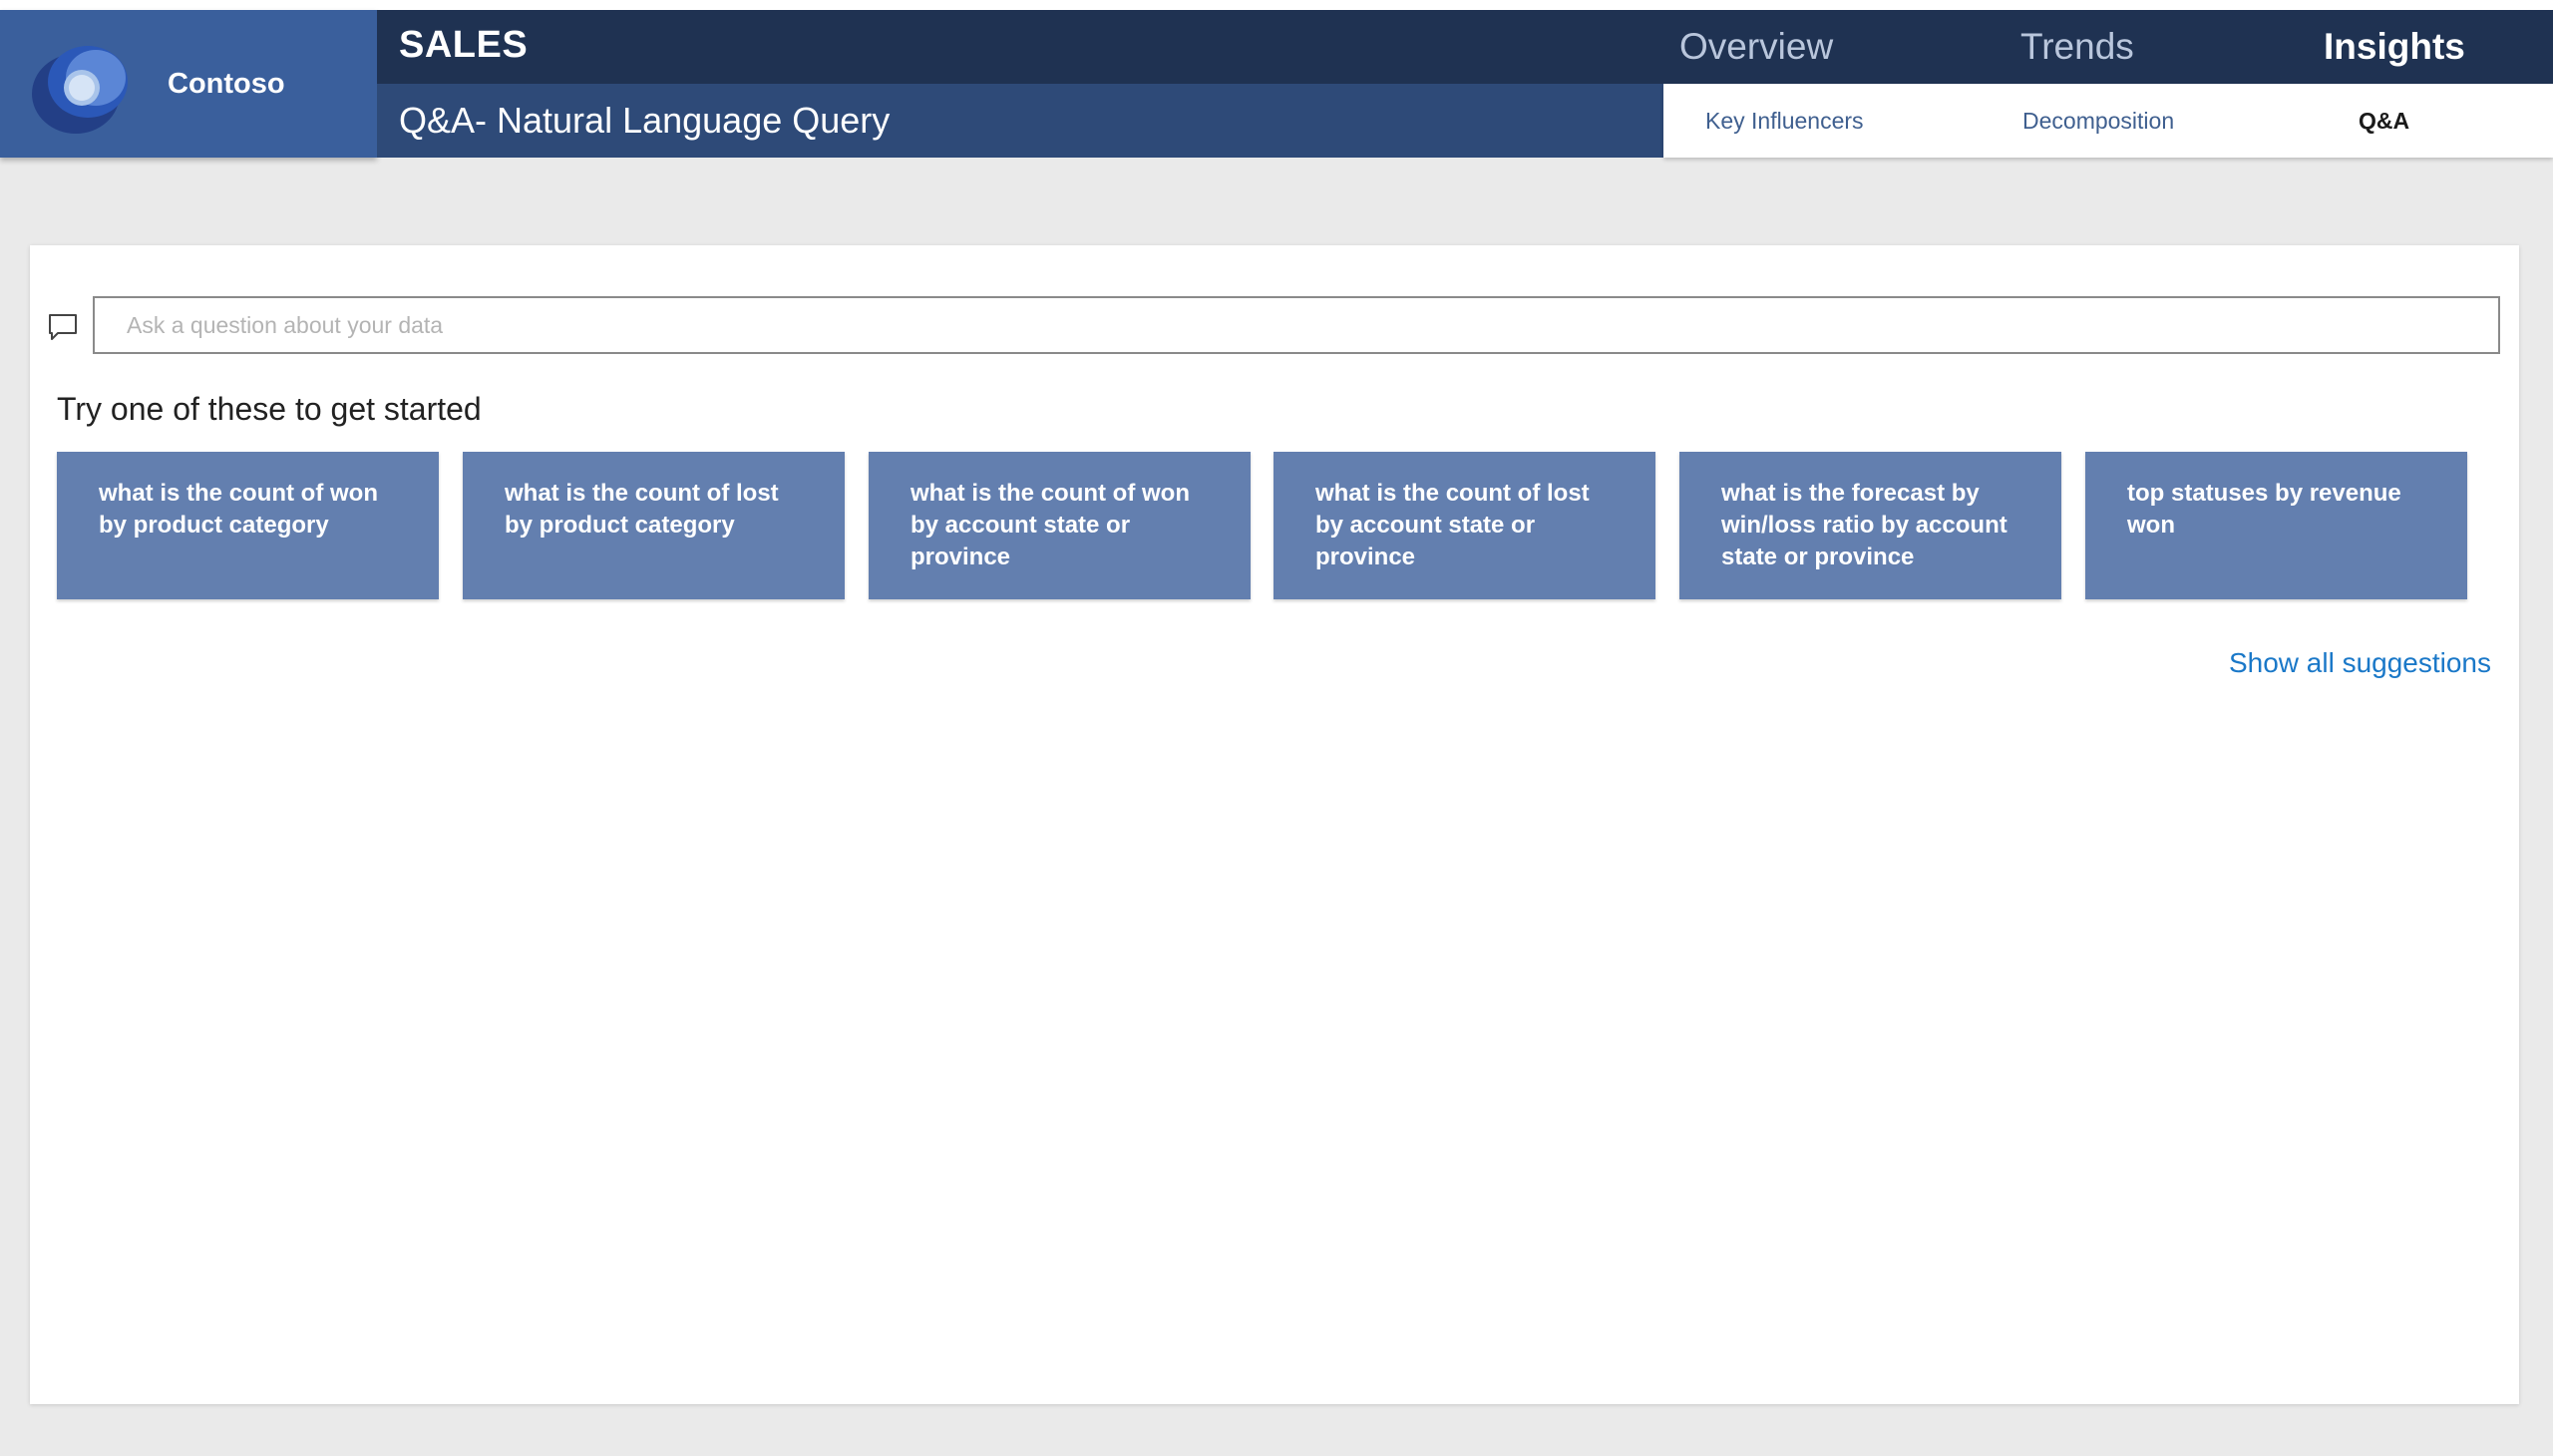 This screenshot has height=1456, width=2553. Describe the element at coordinates (464, 45) in the screenshot. I see `report-title: SALES` at that location.